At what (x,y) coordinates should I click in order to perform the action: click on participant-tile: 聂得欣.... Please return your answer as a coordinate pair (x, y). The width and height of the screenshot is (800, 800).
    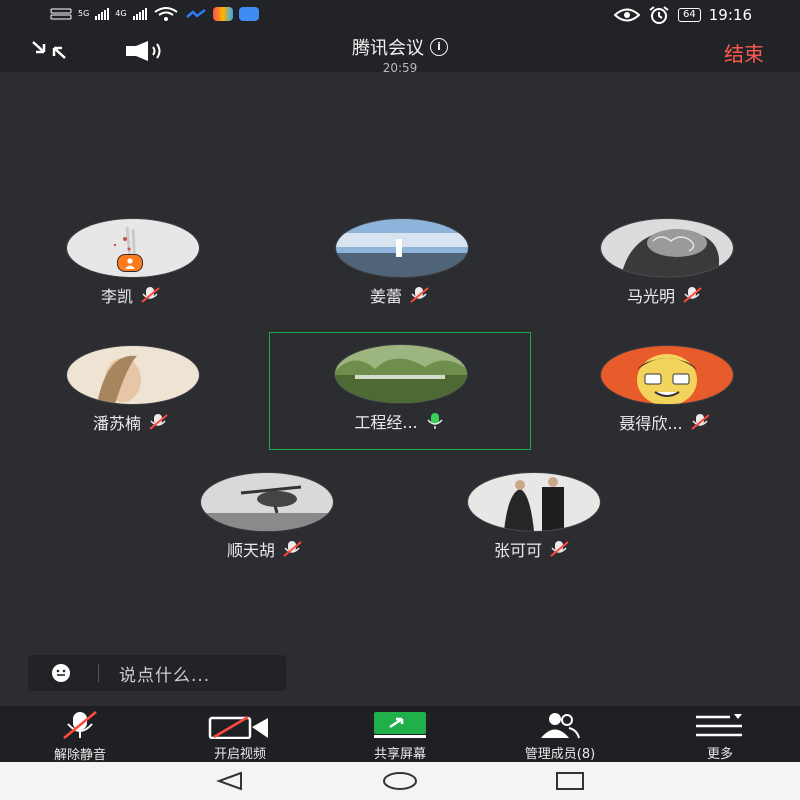
    Looking at the image, I should click on (665, 391).